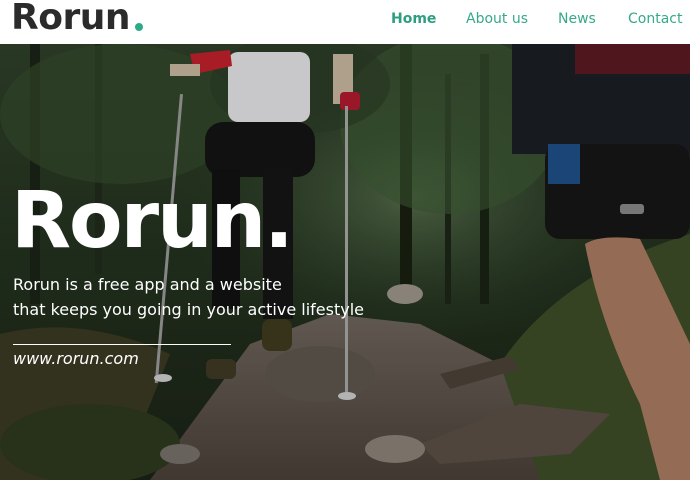 This screenshot has height=500, width=690. I want to click on nav-home-link: Home, so click(413, 19).